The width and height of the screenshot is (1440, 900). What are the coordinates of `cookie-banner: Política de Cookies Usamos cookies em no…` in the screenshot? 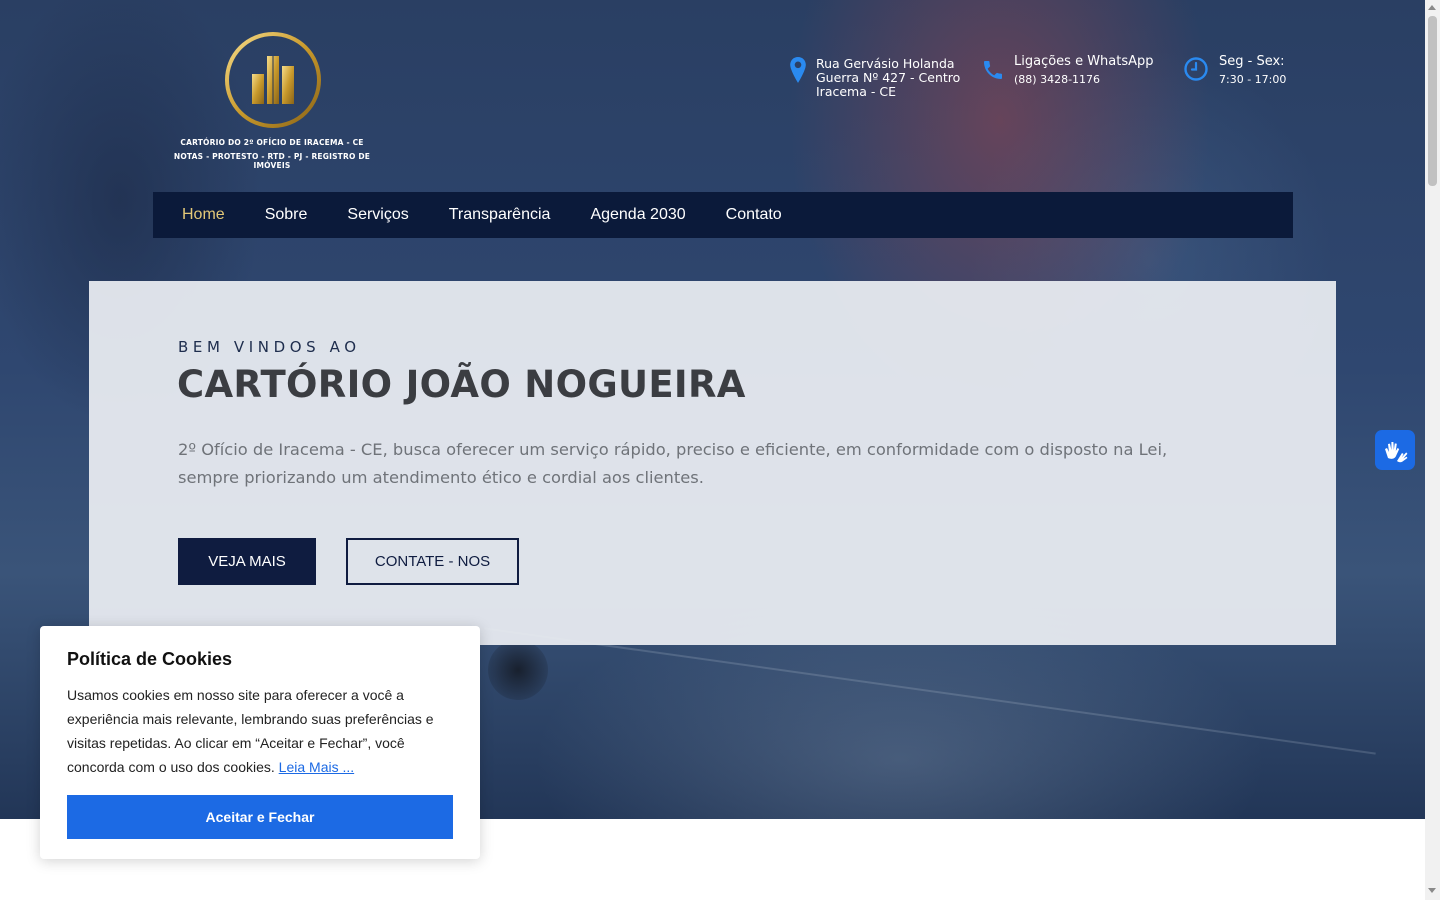 It's located at (260, 742).